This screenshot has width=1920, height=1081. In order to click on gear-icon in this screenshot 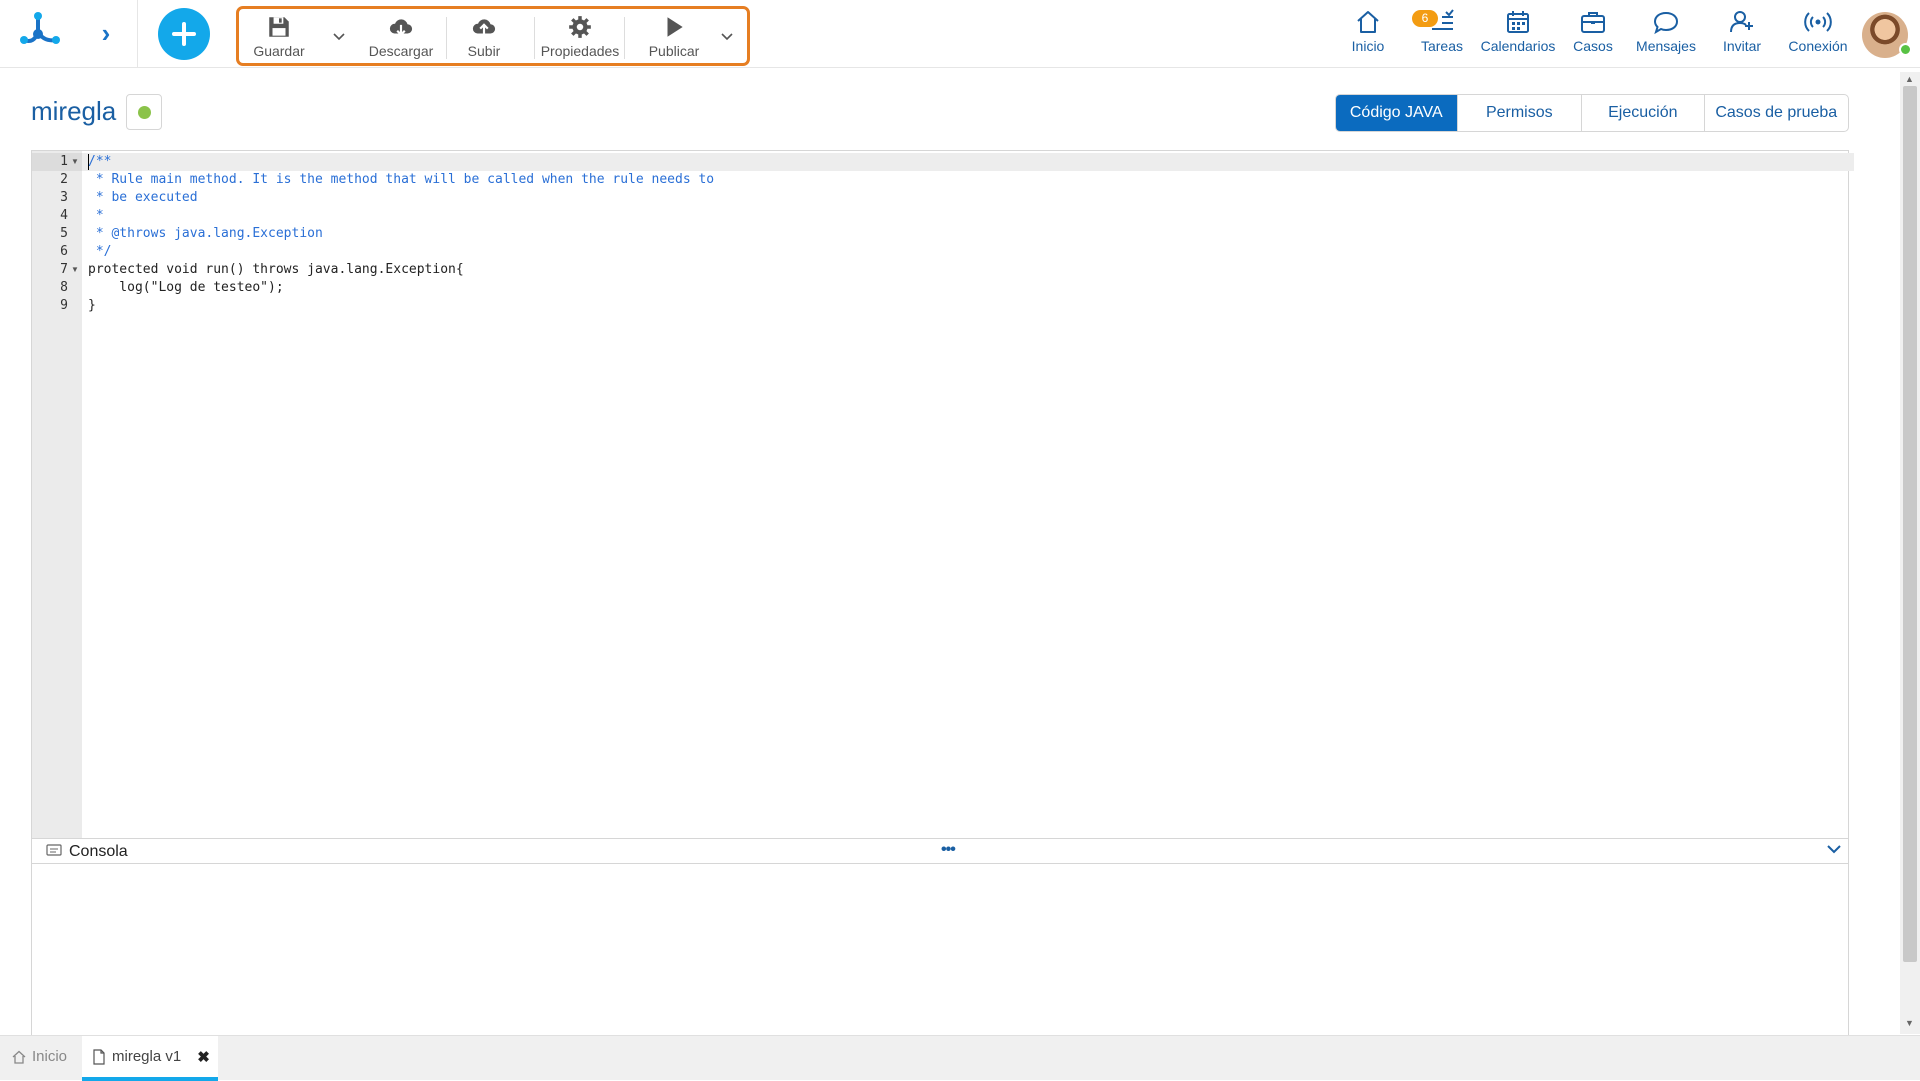, I will do `click(580, 27)`.